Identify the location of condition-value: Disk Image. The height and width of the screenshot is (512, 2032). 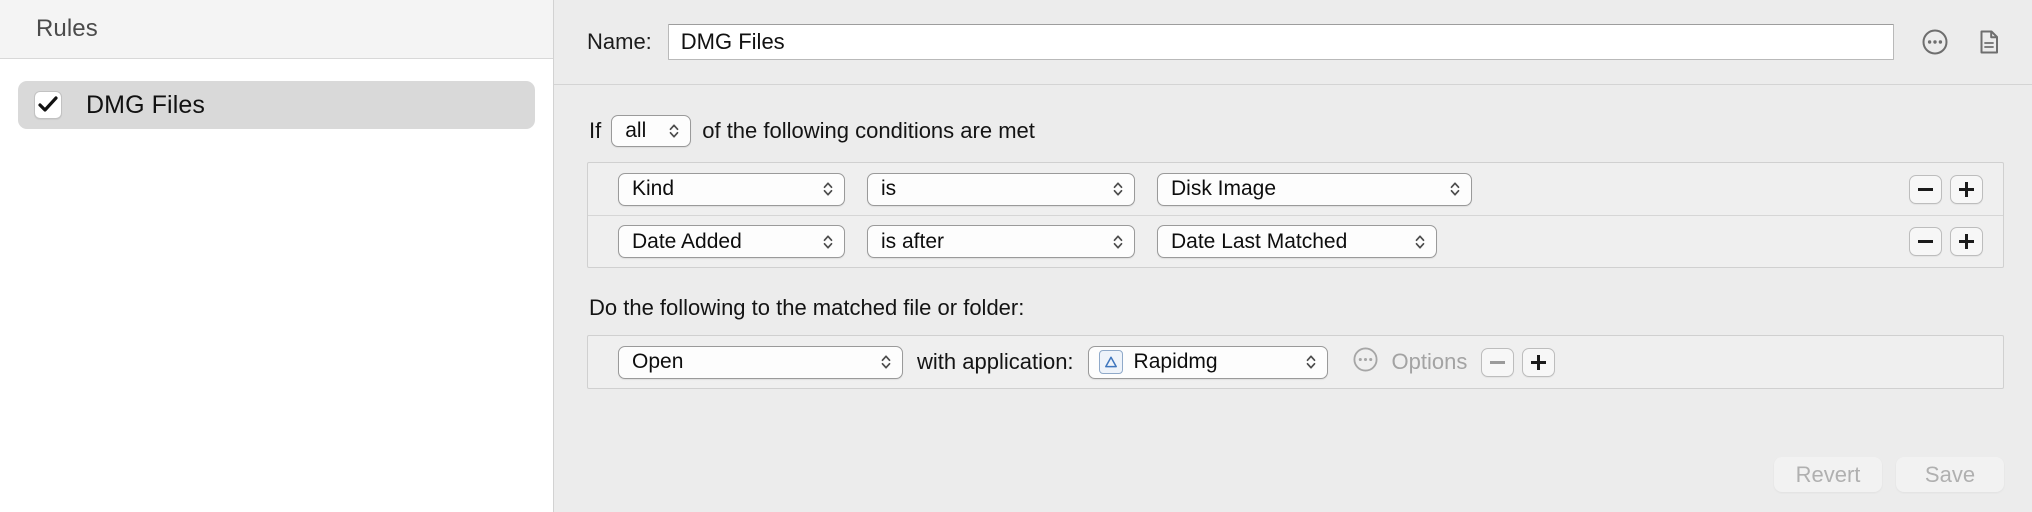
(1224, 188).